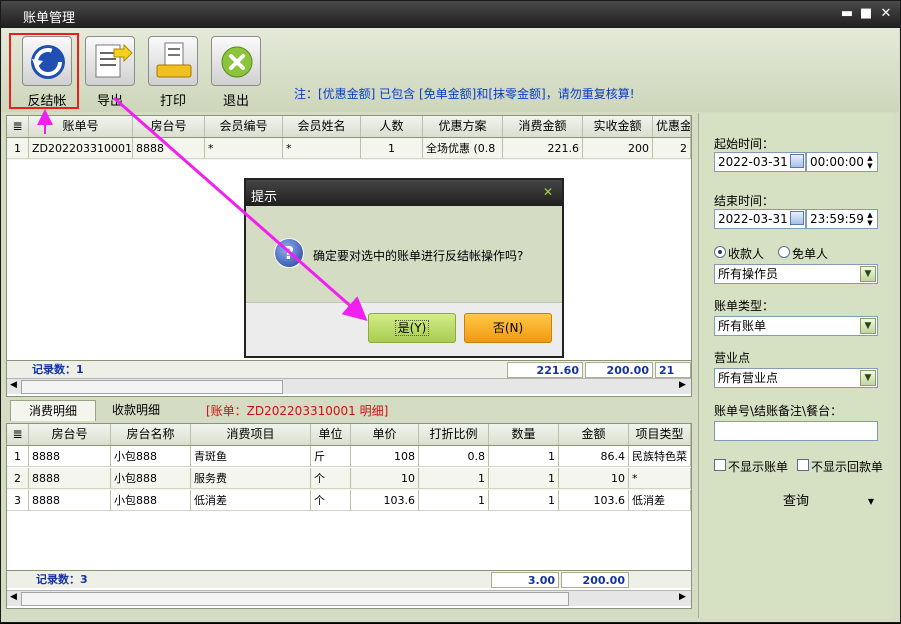  What do you see at coordinates (543, 126) in the screenshot?
I see `col-consume: 消费金额` at bounding box center [543, 126].